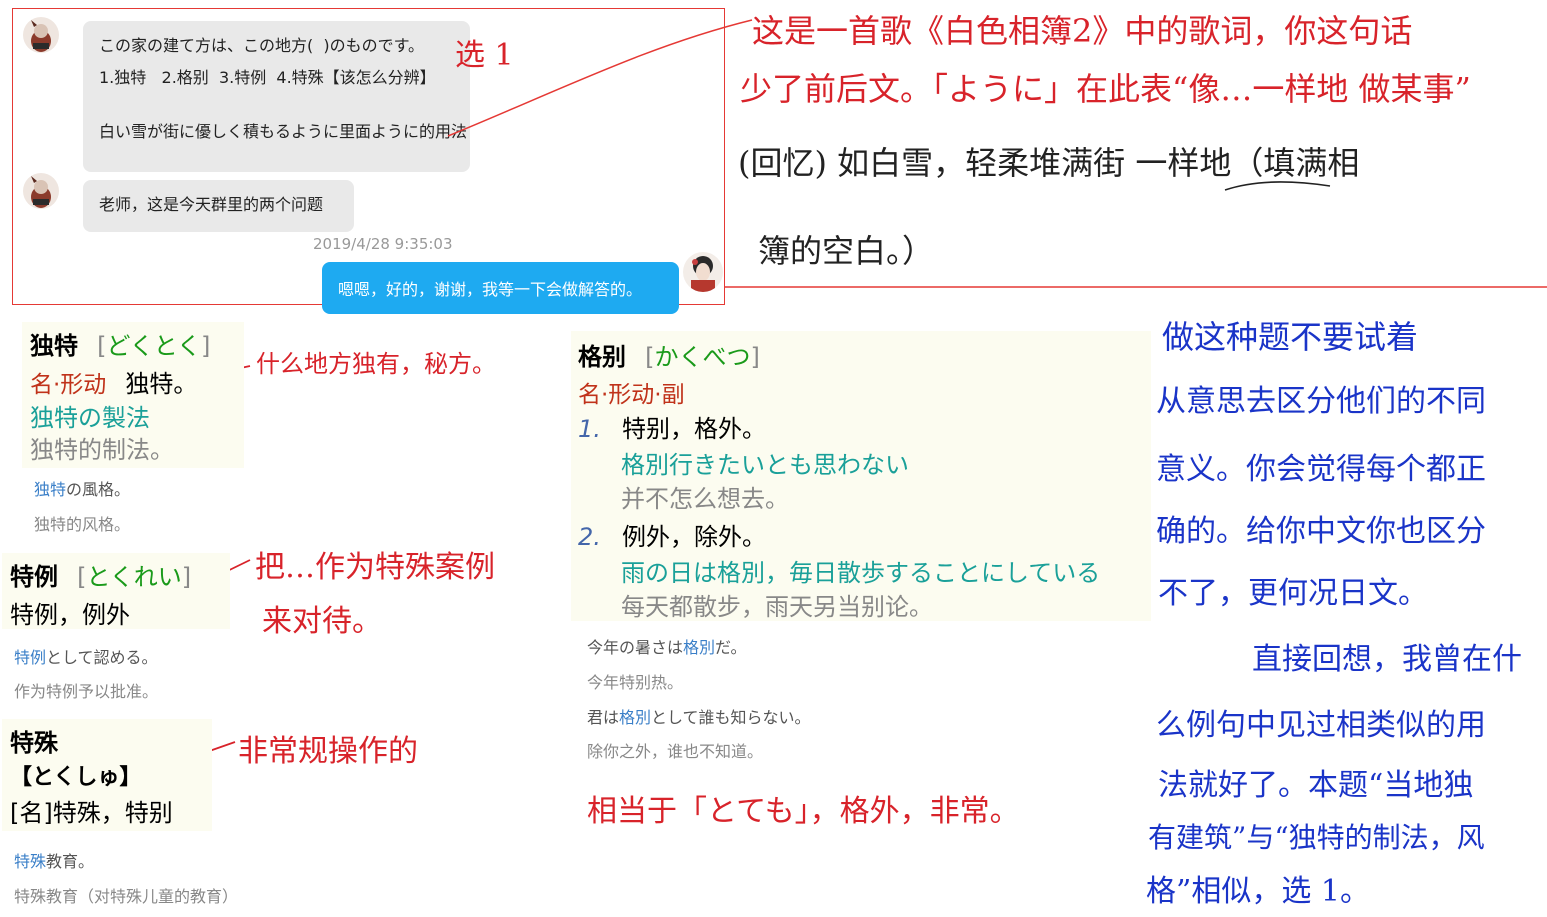  What do you see at coordinates (602, 357) in the screenshot?
I see `entry-word: 格别` at bounding box center [602, 357].